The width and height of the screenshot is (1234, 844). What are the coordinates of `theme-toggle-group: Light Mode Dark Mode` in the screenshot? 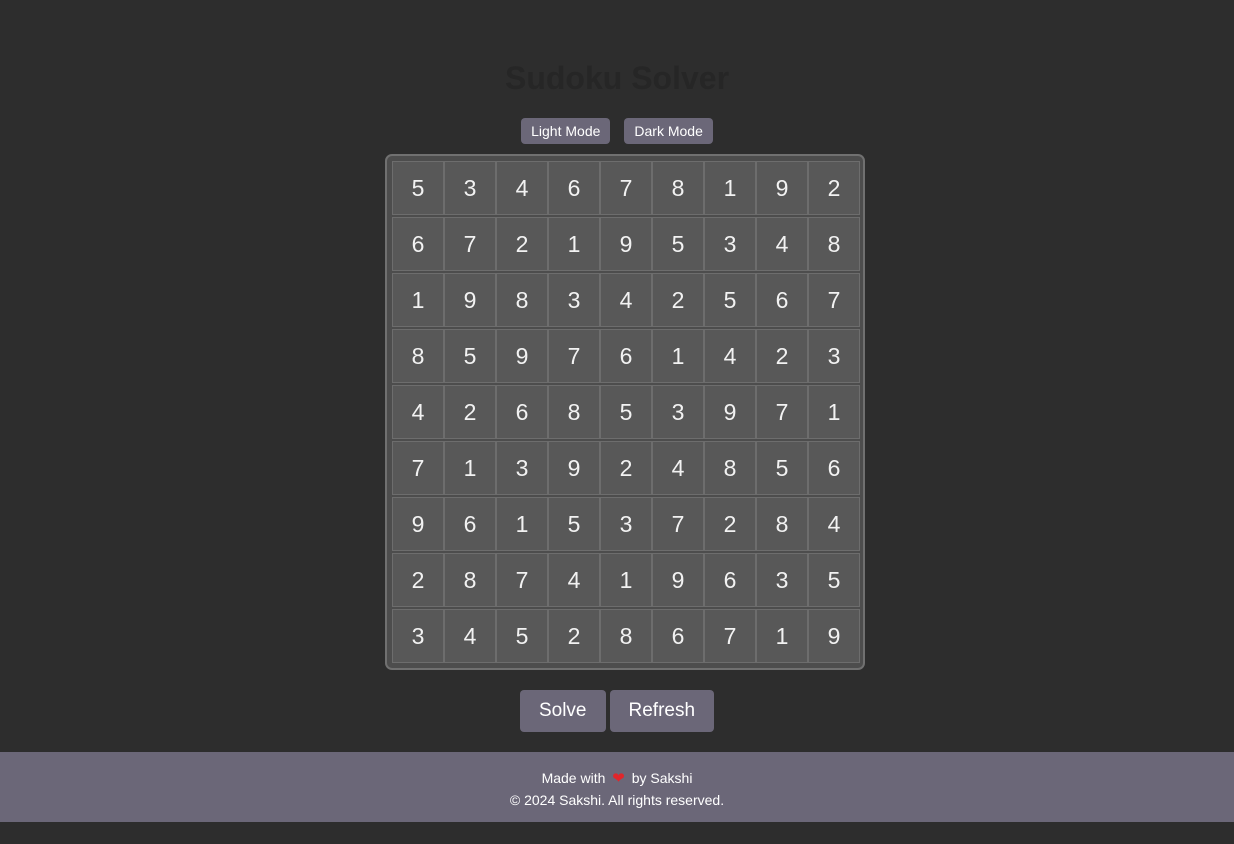 It's located at (617, 131).